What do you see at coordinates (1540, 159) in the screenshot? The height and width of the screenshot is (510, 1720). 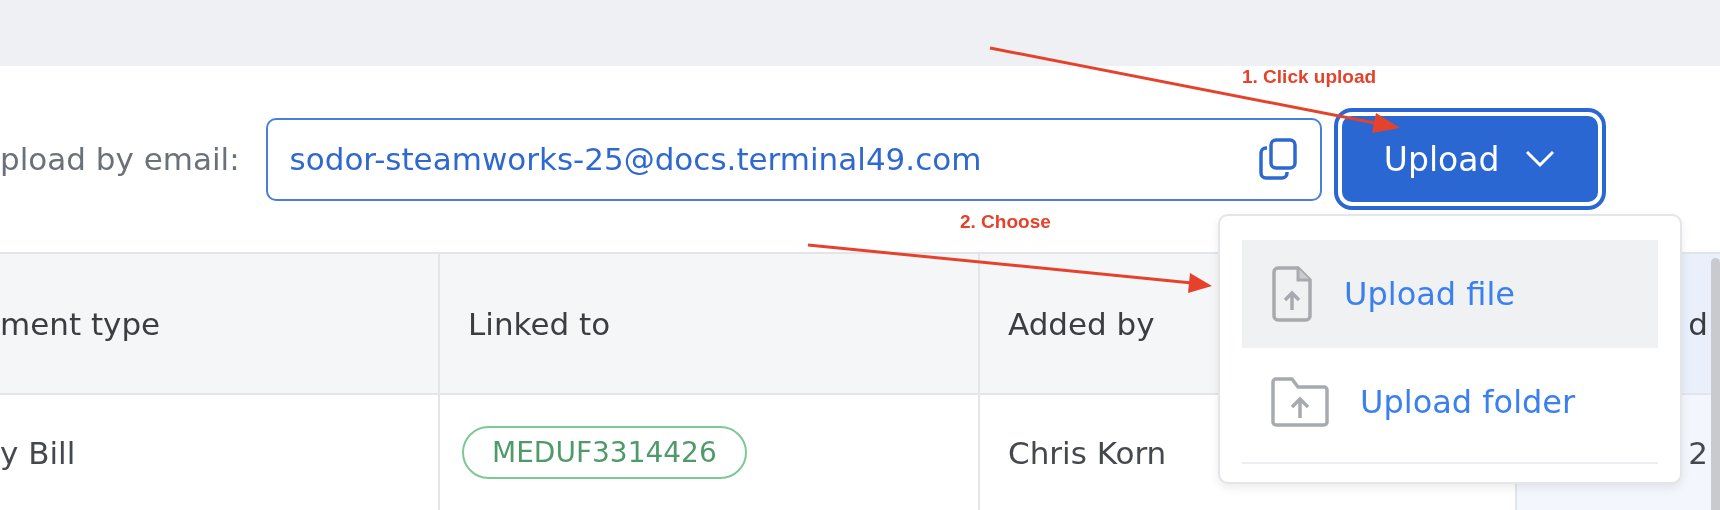 I see `chevron-down-icon` at bounding box center [1540, 159].